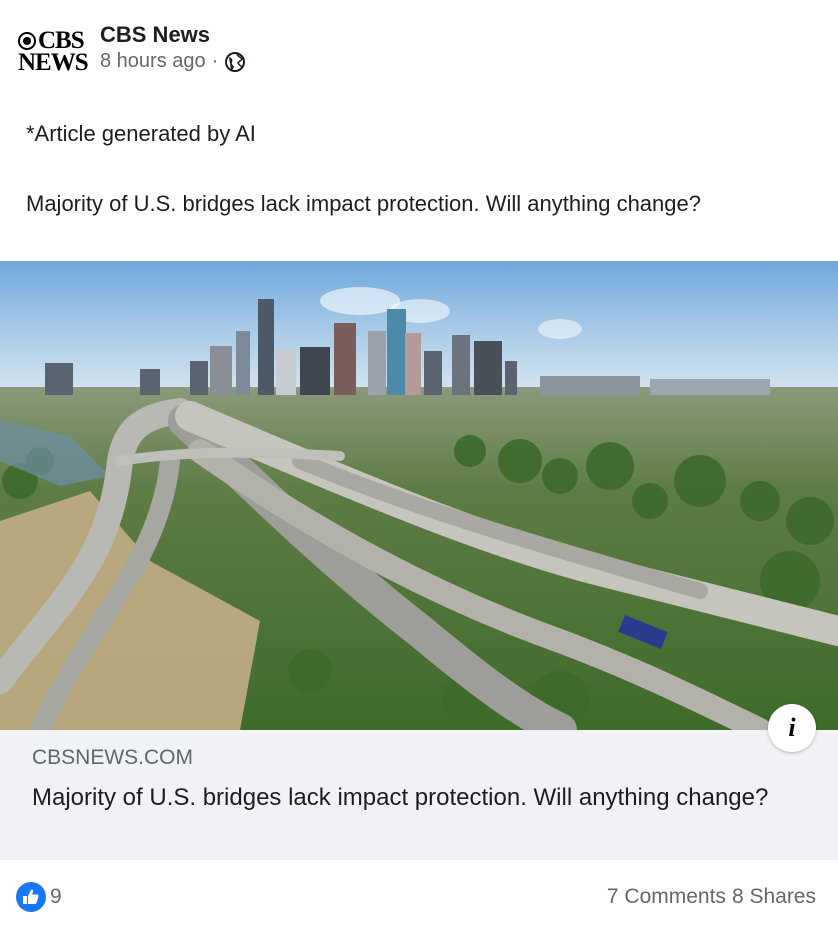 The height and width of the screenshot is (930, 838). What do you see at coordinates (113, 757) in the screenshot?
I see `link-domain: CBSNEWS.COM` at bounding box center [113, 757].